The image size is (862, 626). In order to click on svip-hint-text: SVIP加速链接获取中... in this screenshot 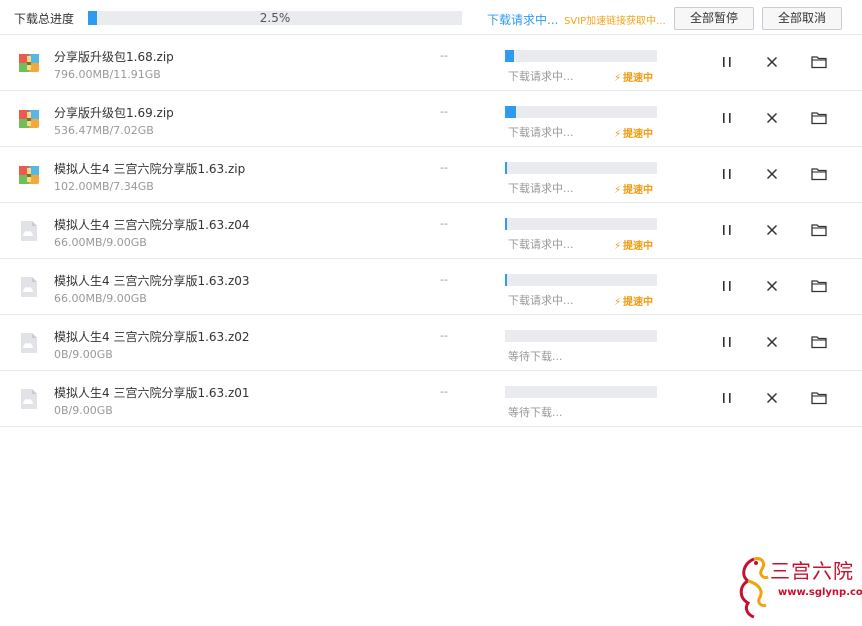, I will do `click(615, 21)`.